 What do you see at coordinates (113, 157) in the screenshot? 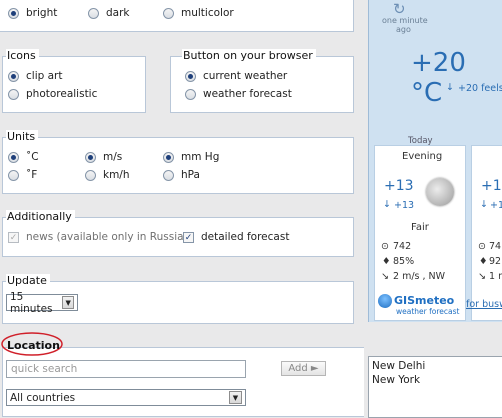
I see `units-ms-label: m/s` at bounding box center [113, 157].